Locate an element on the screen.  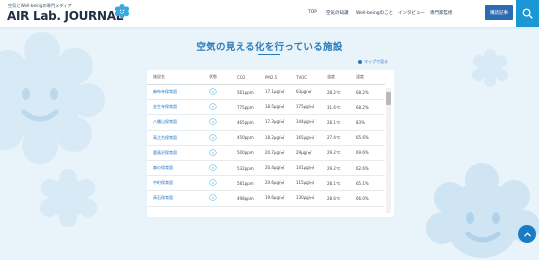
scrollbar-thumb is located at coordinates (388, 98).